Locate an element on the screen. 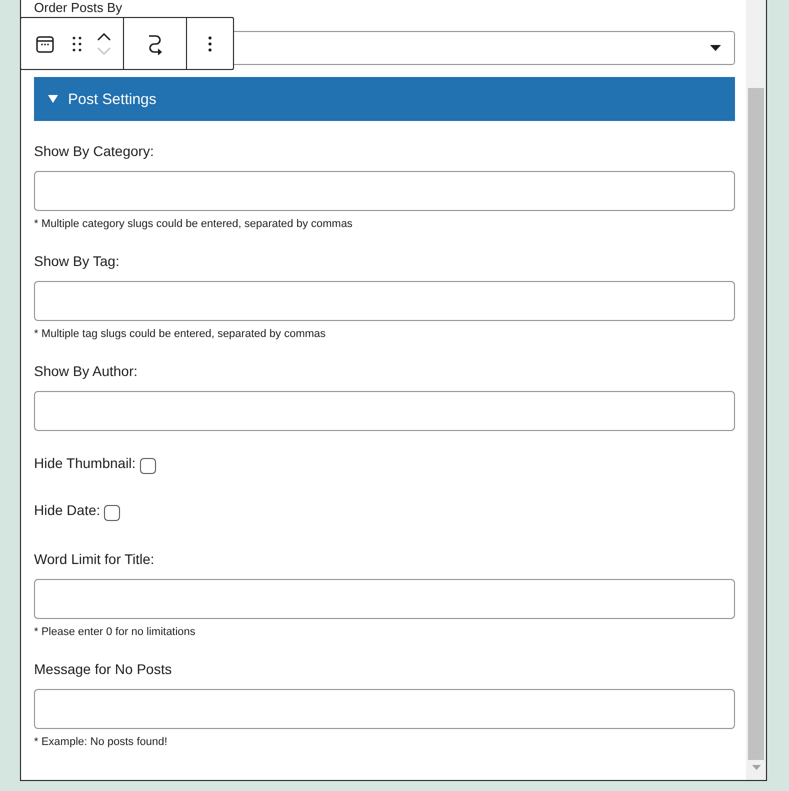 Image resolution: width=789 pixels, height=791 pixels. move-up-icon is located at coordinates (104, 36).